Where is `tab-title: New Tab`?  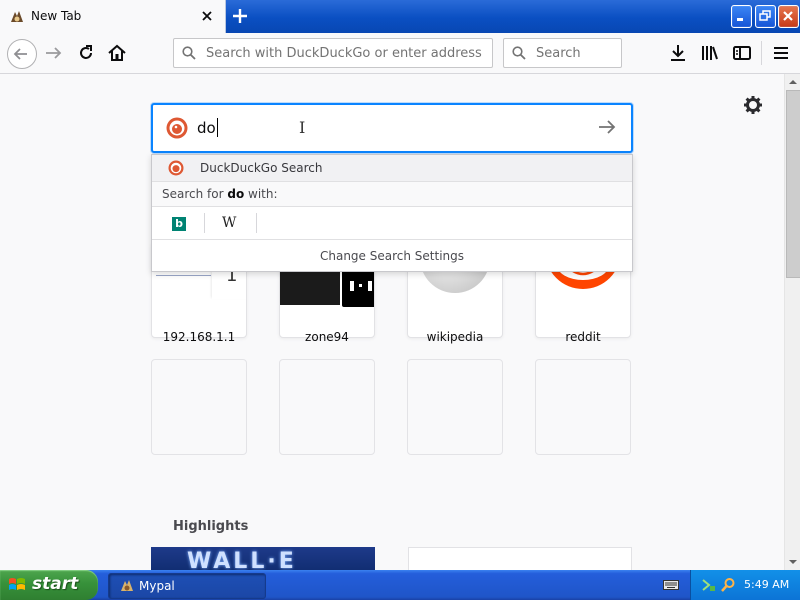 tab-title: New Tab is located at coordinates (56, 16).